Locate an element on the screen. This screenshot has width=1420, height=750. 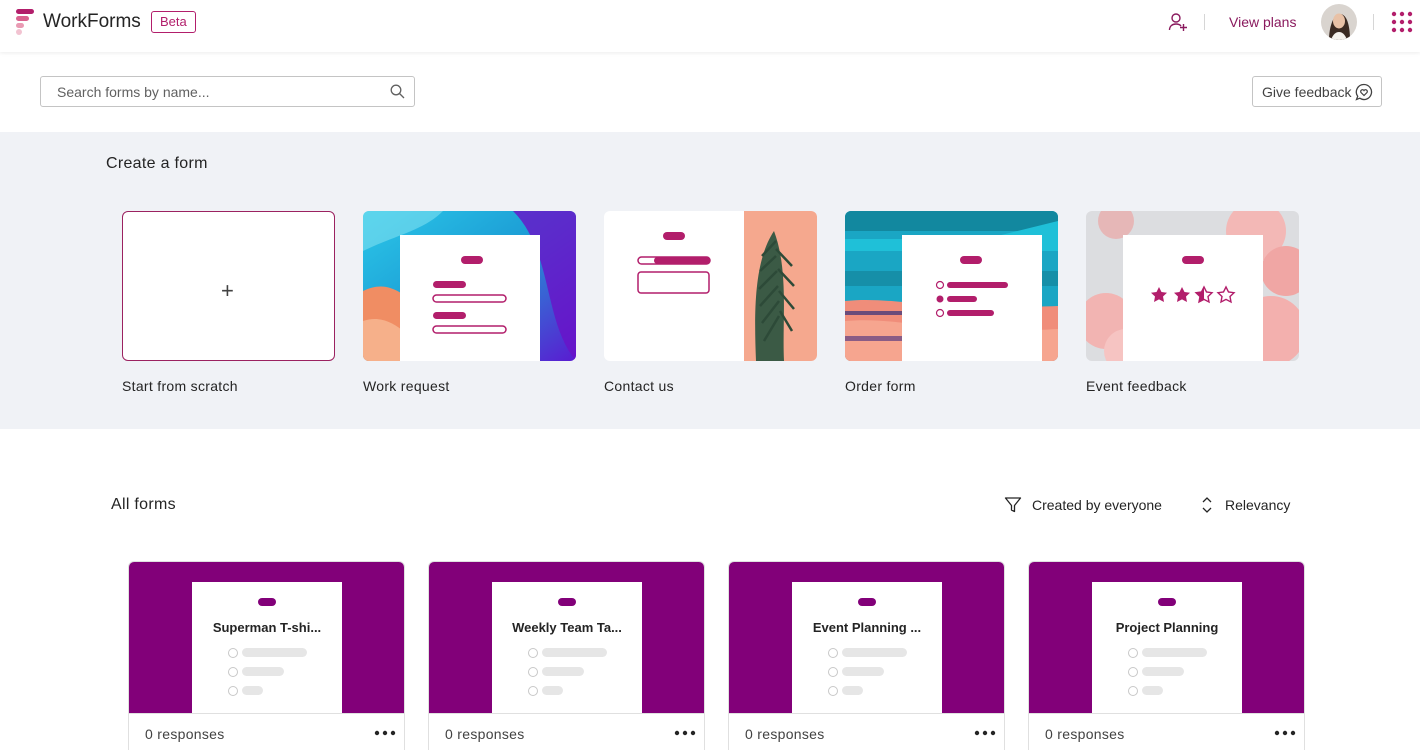
top-bar: WorkForms Beta View plans is located at coordinates (710, 26).